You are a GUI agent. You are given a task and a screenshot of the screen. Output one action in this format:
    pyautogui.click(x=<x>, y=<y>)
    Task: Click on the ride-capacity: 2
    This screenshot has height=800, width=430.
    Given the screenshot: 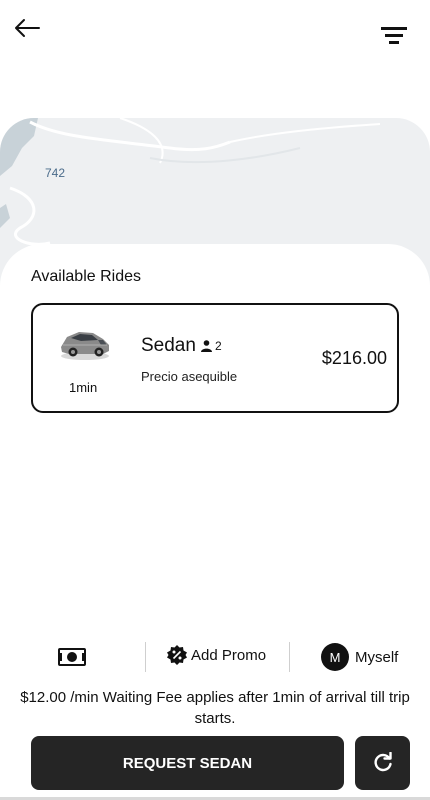 What is the action you would take?
    pyautogui.click(x=211, y=346)
    